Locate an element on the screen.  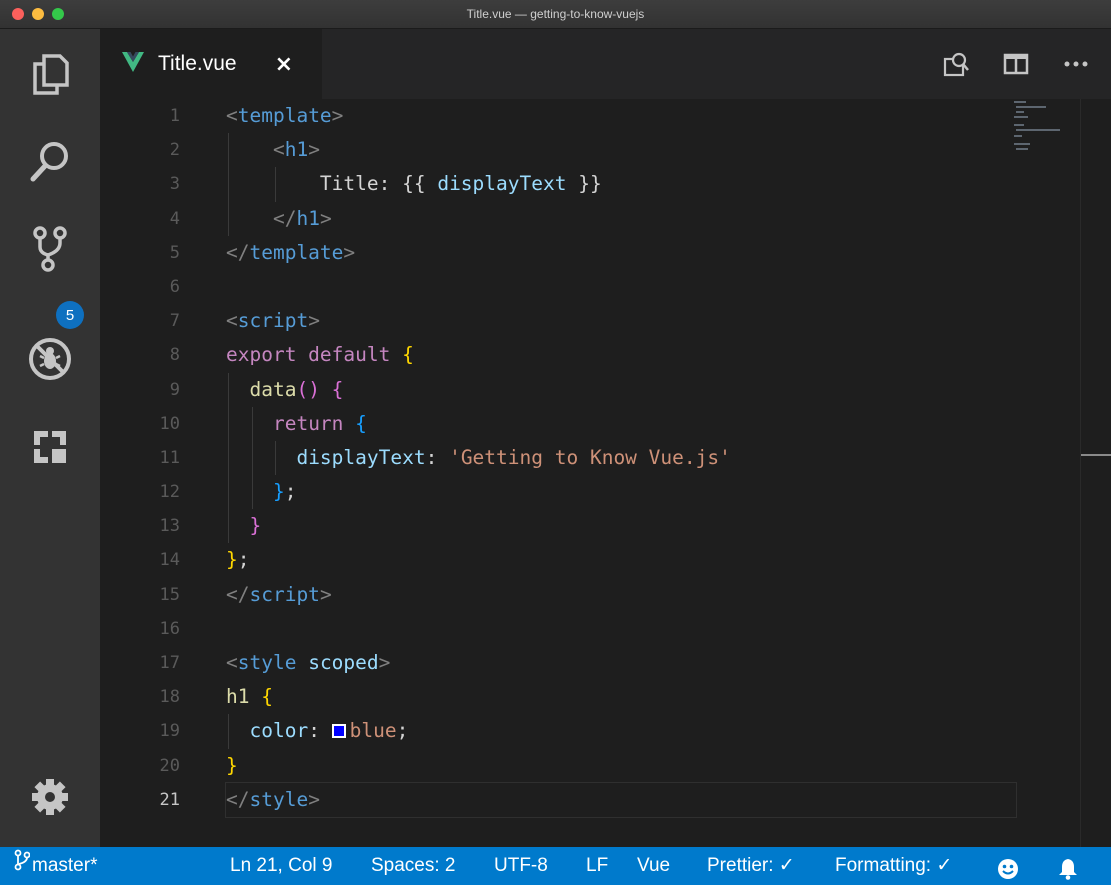
code-line: return { is located at coordinates (621, 423).